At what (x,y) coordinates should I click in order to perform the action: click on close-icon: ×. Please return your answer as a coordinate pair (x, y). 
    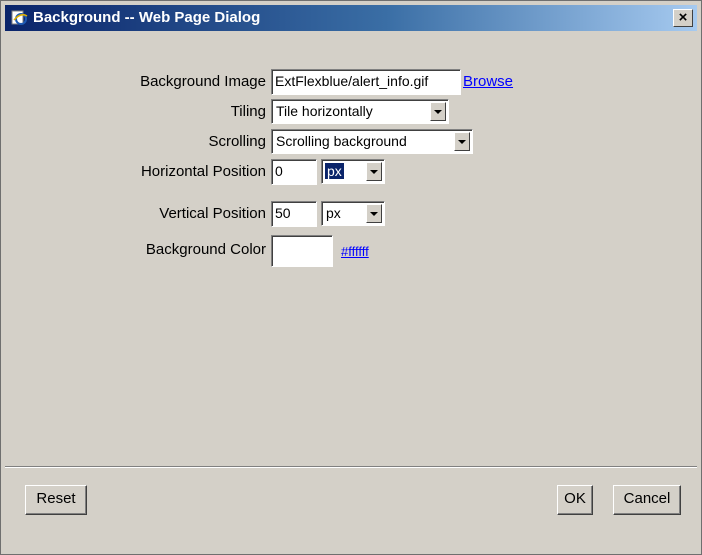
    Looking at the image, I should click on (683, 17).